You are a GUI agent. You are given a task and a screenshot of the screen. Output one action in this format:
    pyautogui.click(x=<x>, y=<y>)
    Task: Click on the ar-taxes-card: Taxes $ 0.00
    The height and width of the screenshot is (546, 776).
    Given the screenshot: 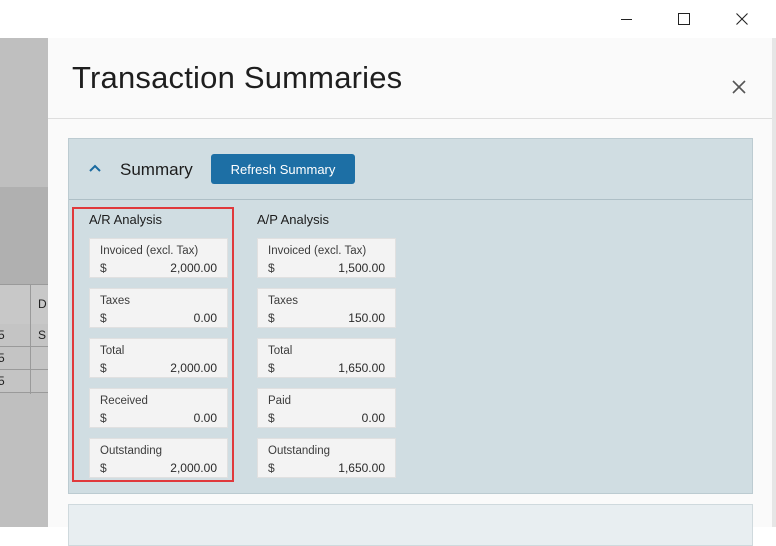 What is the action you would take?
    pyautogui.click(x=158, y=308)
    